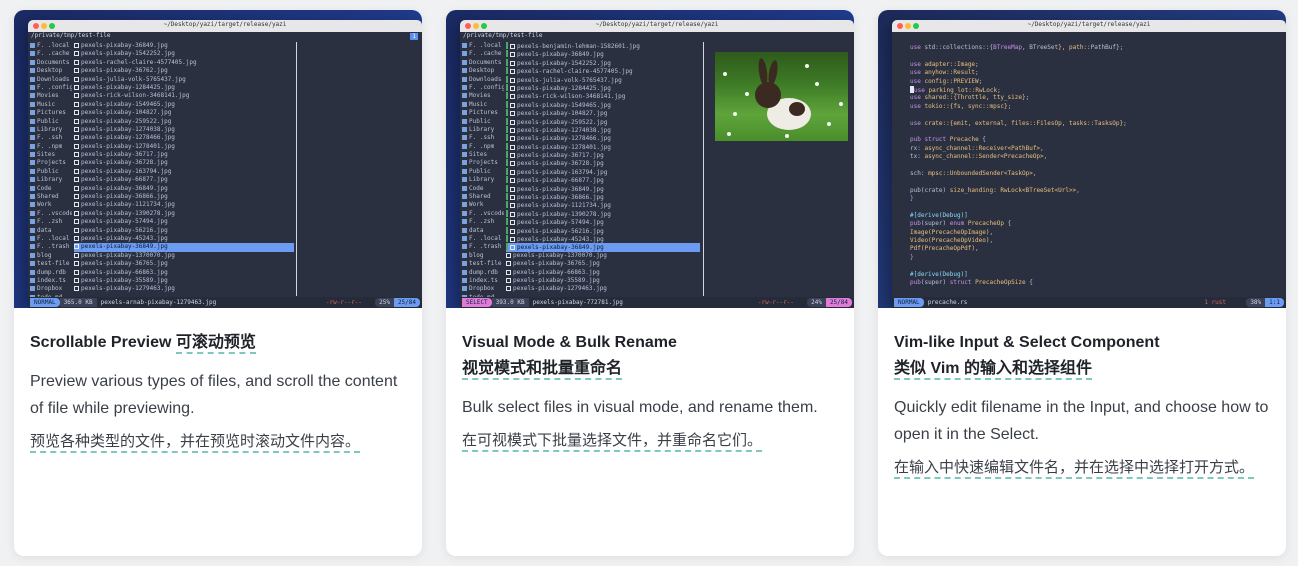 This screenshot has width=1298, height=566. What do you see at coordinates (51, 54) in the screenshot?
I see `parent-folder-item: F. .cache` at bounding box center [51, 54].